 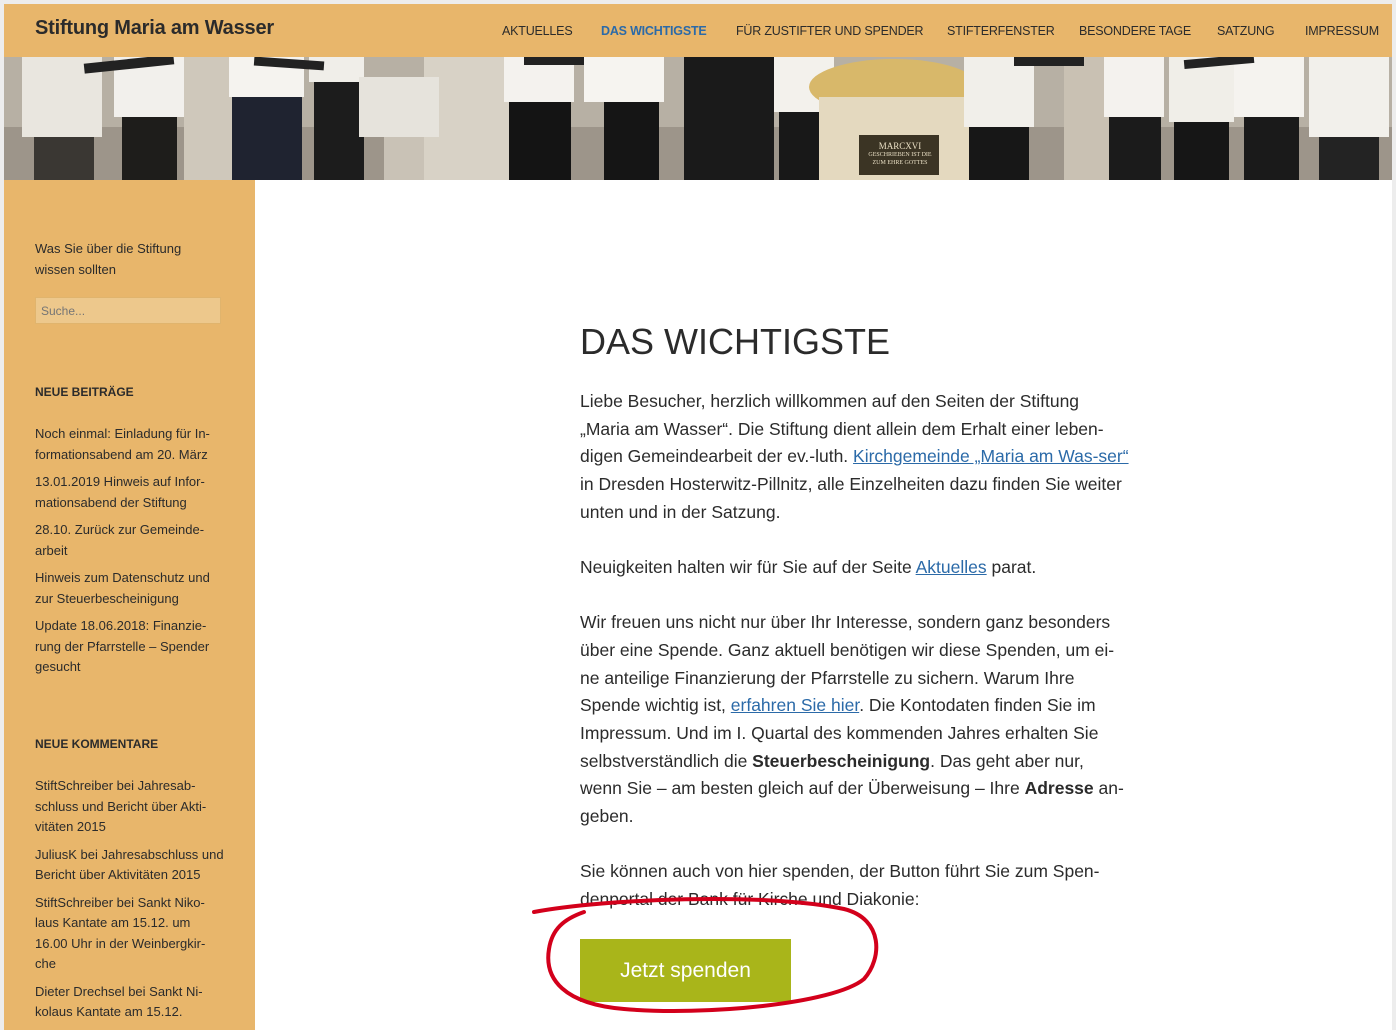 What do you see at coordinates (654, 31) in the screenshot?
I see `nav-item-das-wichtigste: Das Wichtigste` at bounding box center [654, 31].